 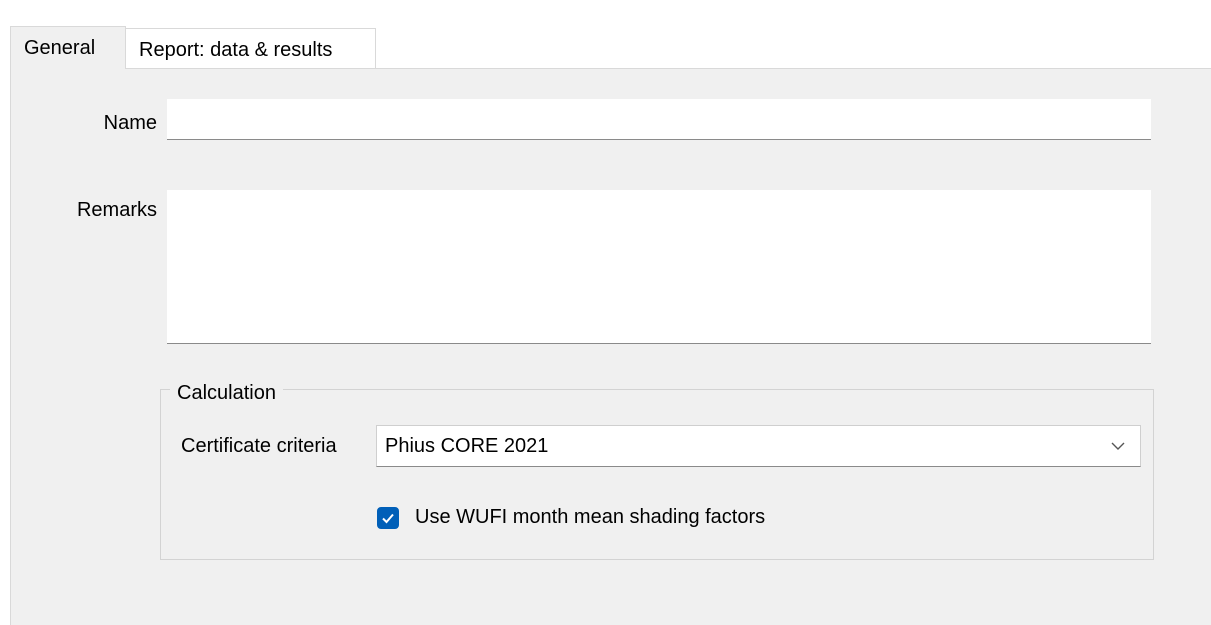 What do you see at coordinates (467, 446) in the screenshot?
I see `certificate-criteria-value: Phius CORE 2021` at bounding box center [467, 446].